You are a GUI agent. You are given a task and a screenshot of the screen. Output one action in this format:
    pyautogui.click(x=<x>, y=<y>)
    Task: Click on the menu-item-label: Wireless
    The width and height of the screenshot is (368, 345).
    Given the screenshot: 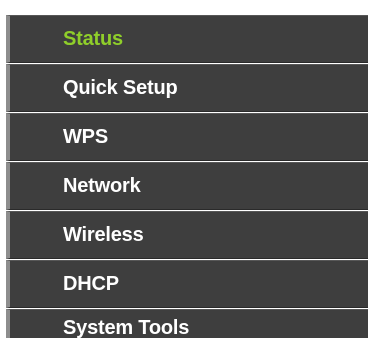 What is the action you would take?
    pyautogui.click(x=103, y=234)
    